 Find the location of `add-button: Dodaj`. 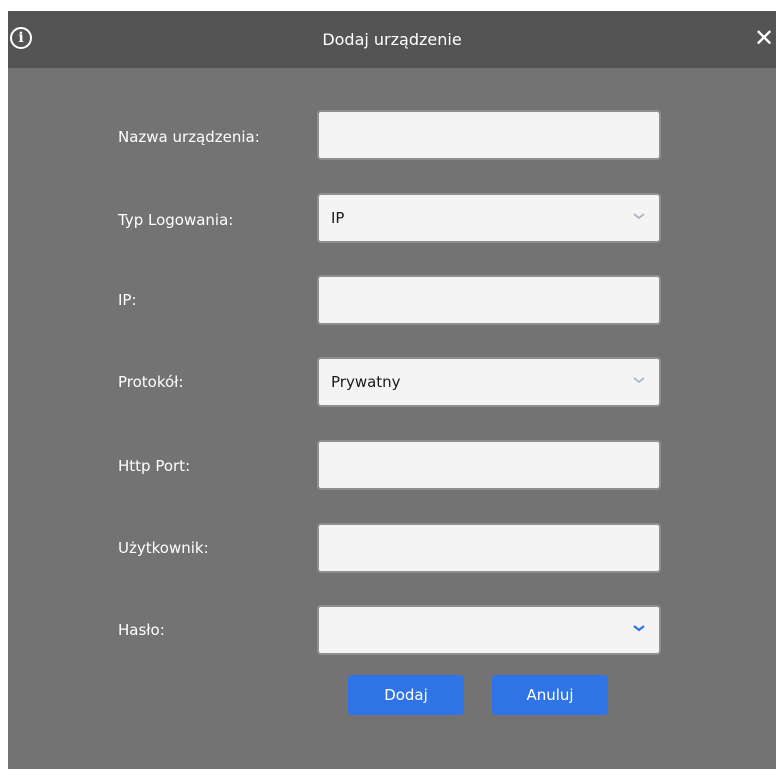

add-button: Dodaj is located at coordinates (406, 695).